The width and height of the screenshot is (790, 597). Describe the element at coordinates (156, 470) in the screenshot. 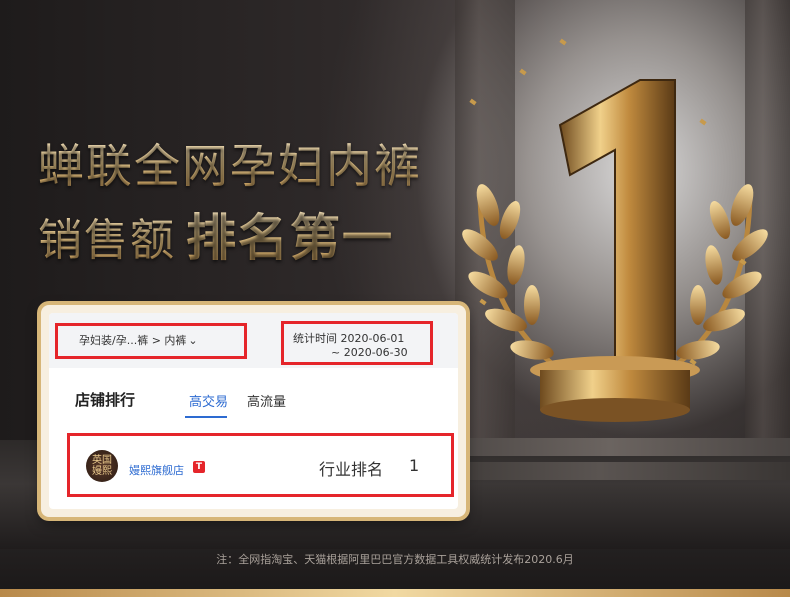

I see `shop-name-link: 嫚熙旗舰店` at that location.